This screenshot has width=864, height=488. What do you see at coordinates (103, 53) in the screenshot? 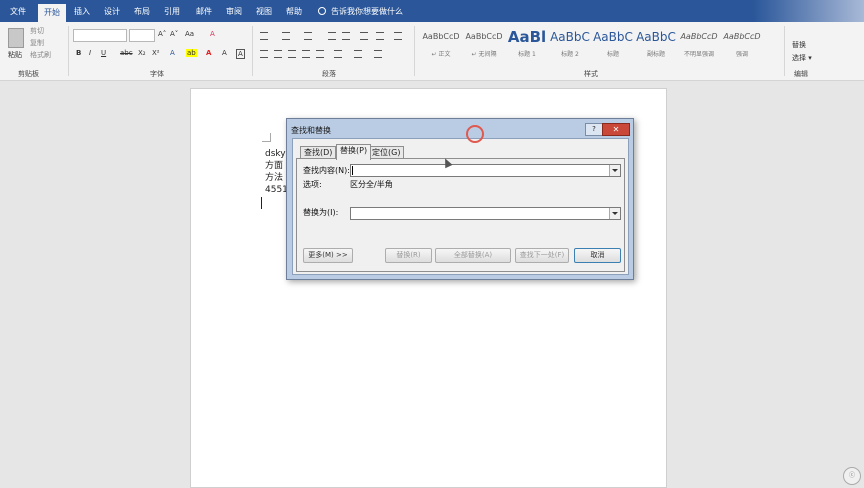
I see `underline-button: U` at bounding box center [103, 53].